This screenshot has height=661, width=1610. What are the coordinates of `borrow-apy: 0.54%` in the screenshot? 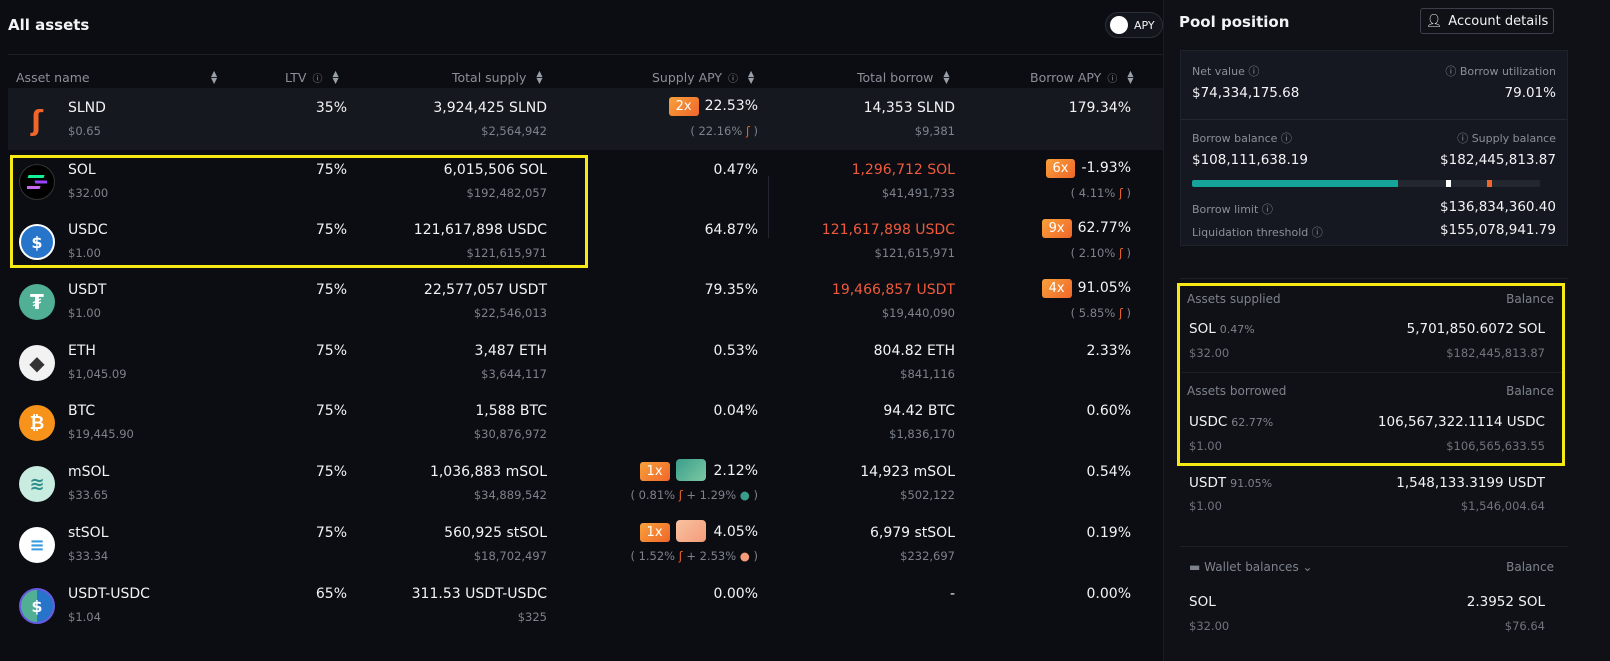 It's located at (1108, 472).